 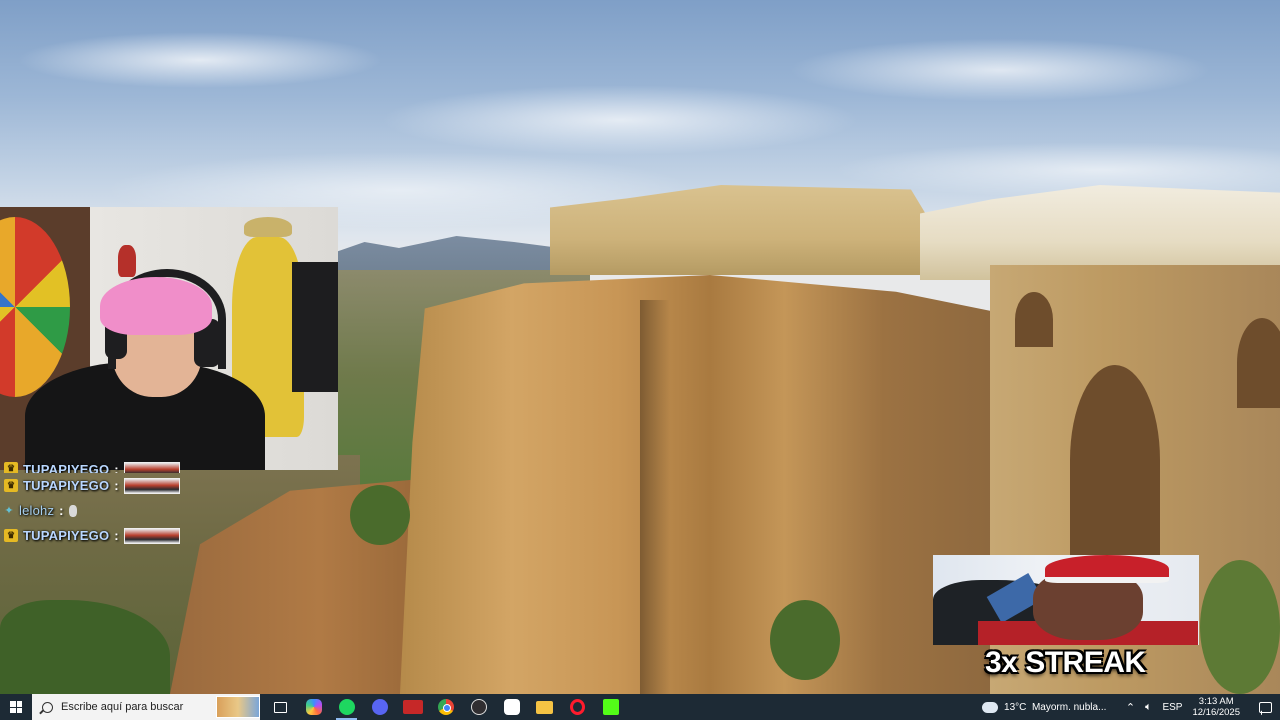 I want to click on opera-gx-icon, so click(x=577, y=707).